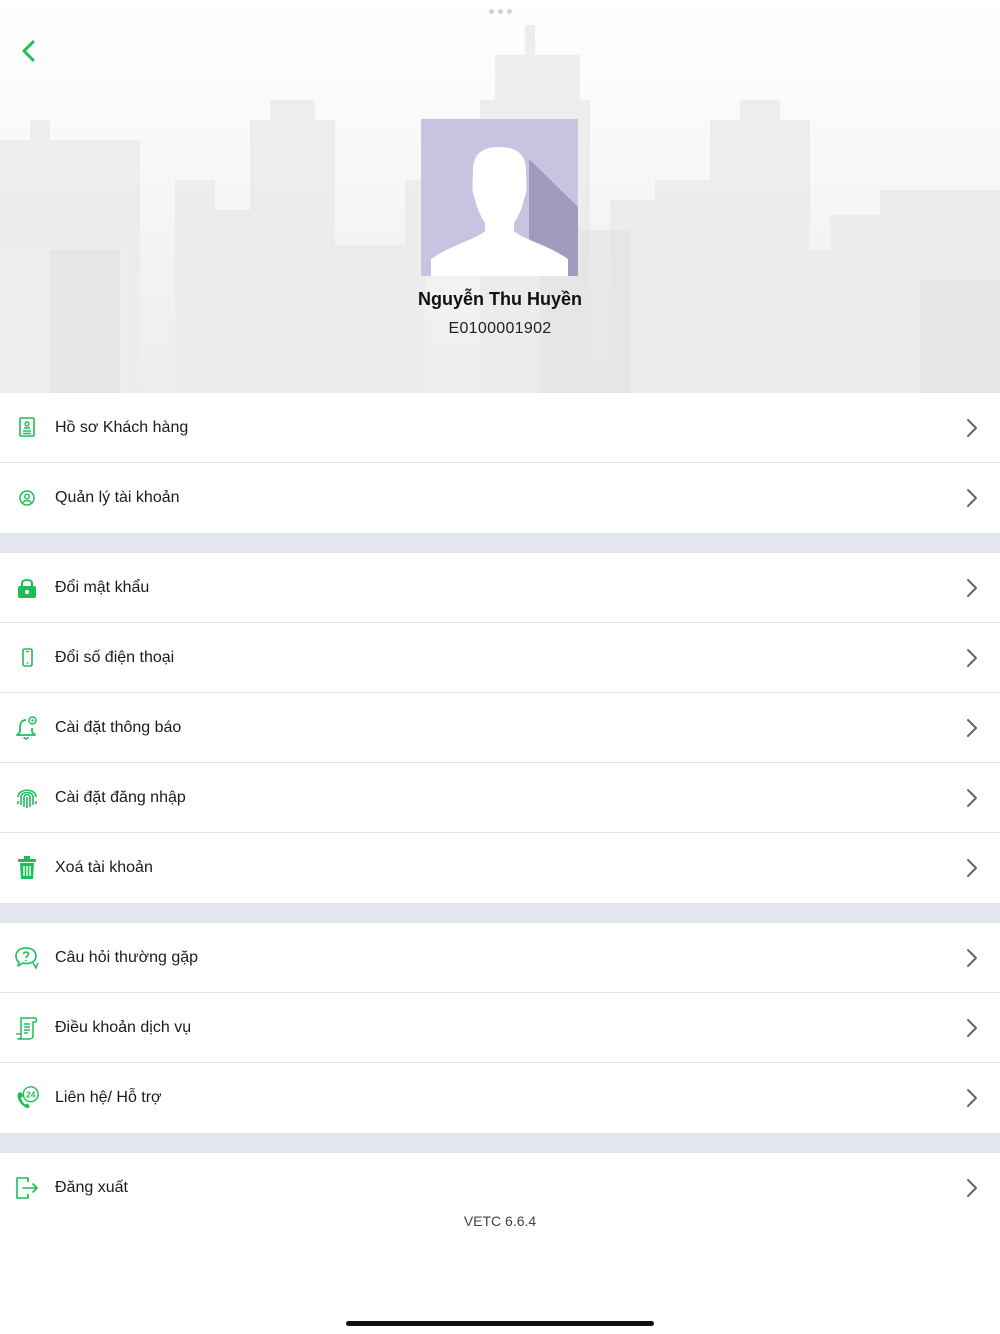 The height and width of the screenshot is (1334, 1000). I want to click on menu-item-label: Điều khoản dịch vụ, so click(123, 1027).